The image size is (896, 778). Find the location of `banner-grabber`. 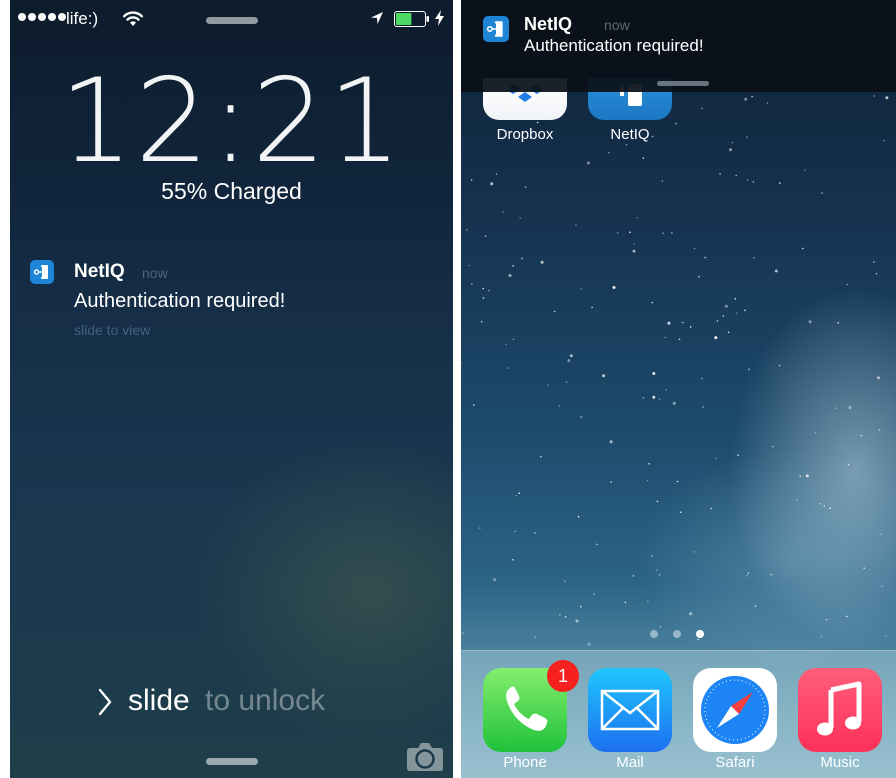

banner-grabber is located at coordinates (683, 83).